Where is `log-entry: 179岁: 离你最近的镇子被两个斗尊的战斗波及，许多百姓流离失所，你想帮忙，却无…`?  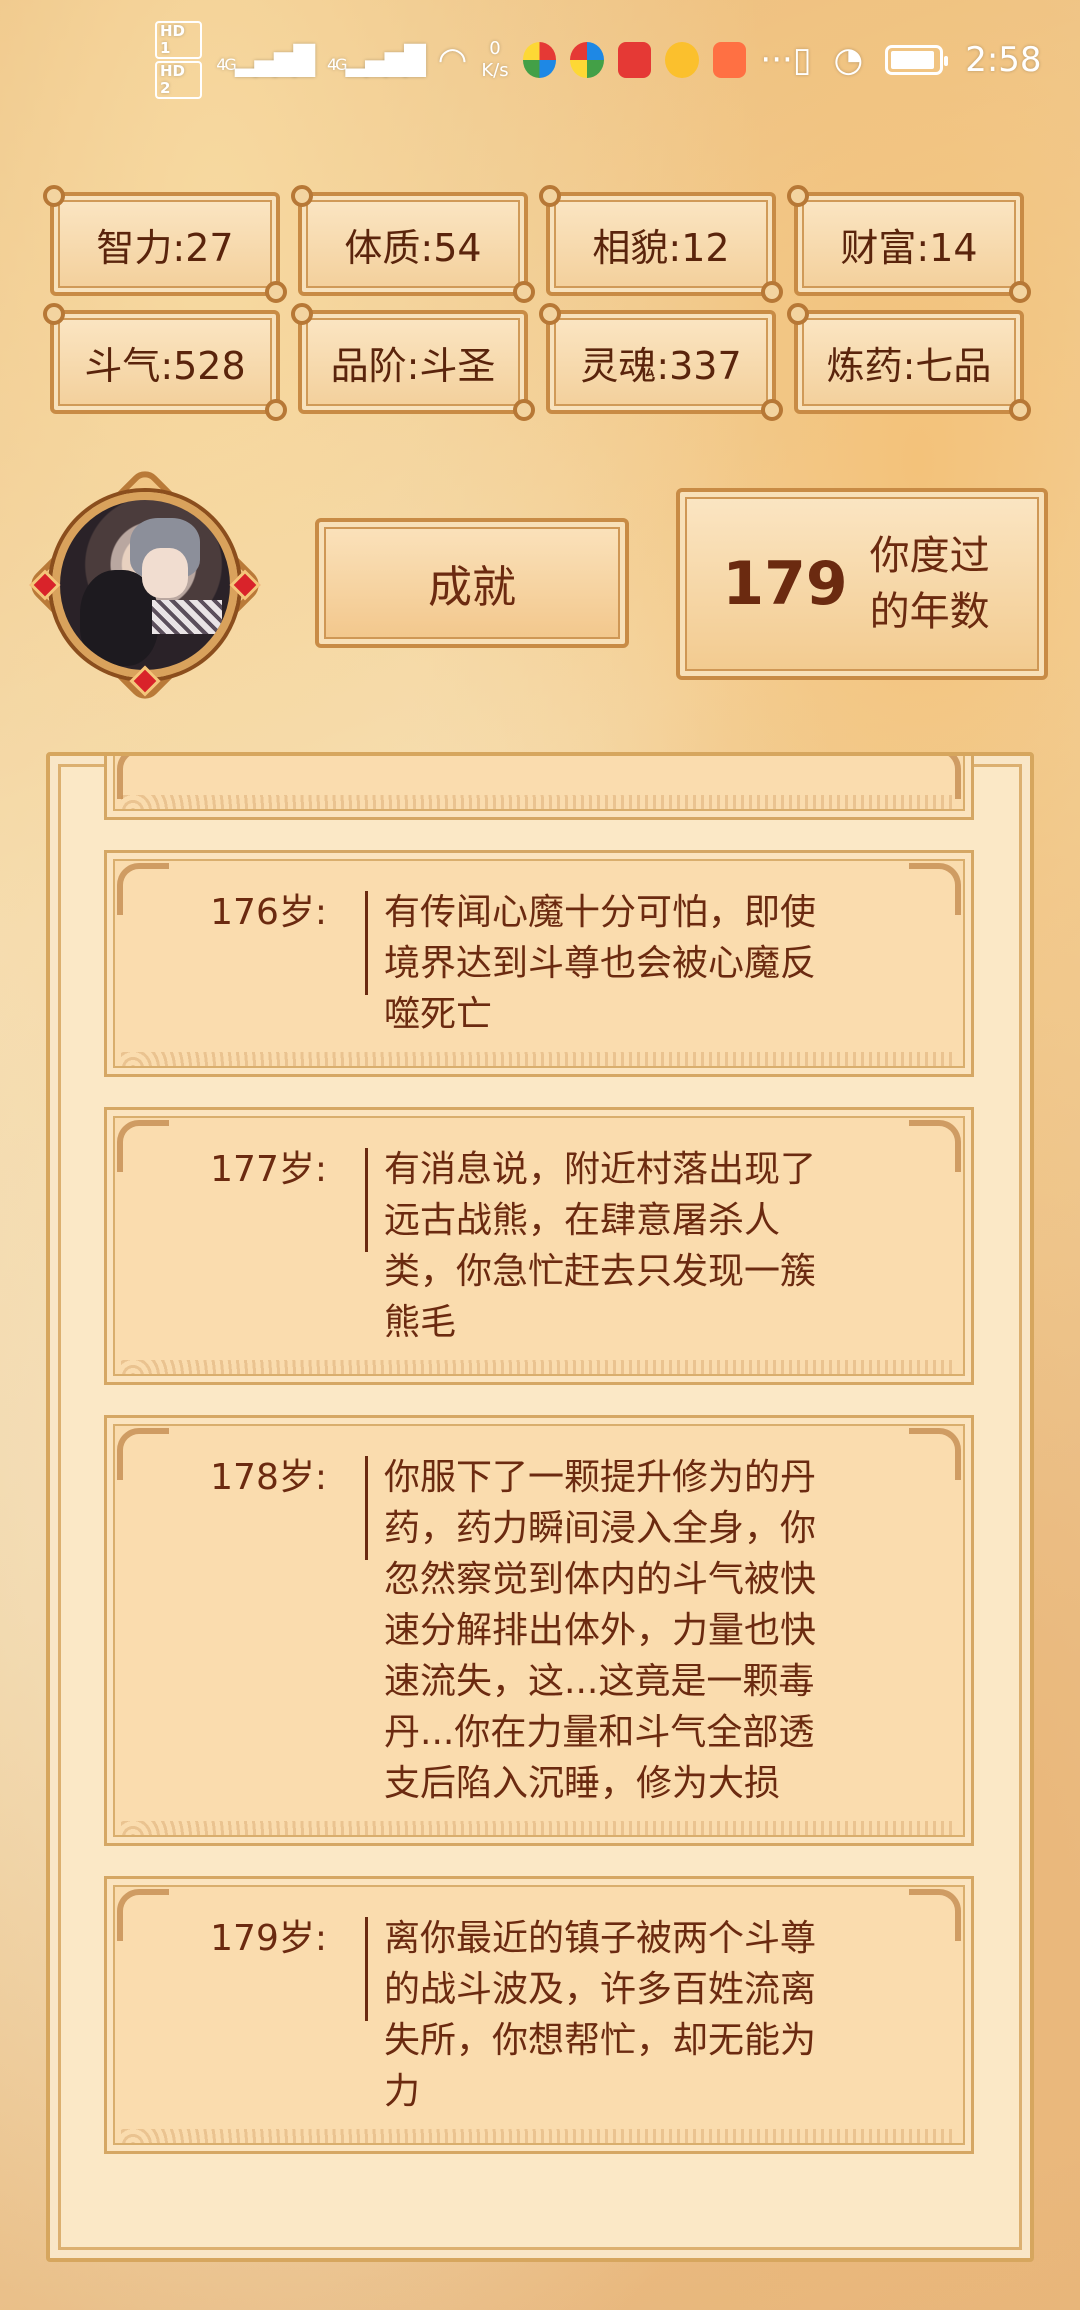
log-entry: 179岁: 离你最近的镇子被两个斗尊的战斗波及，许多百姓流离失所，你想帮忙，却无… is located at coordinates (539, 2015).